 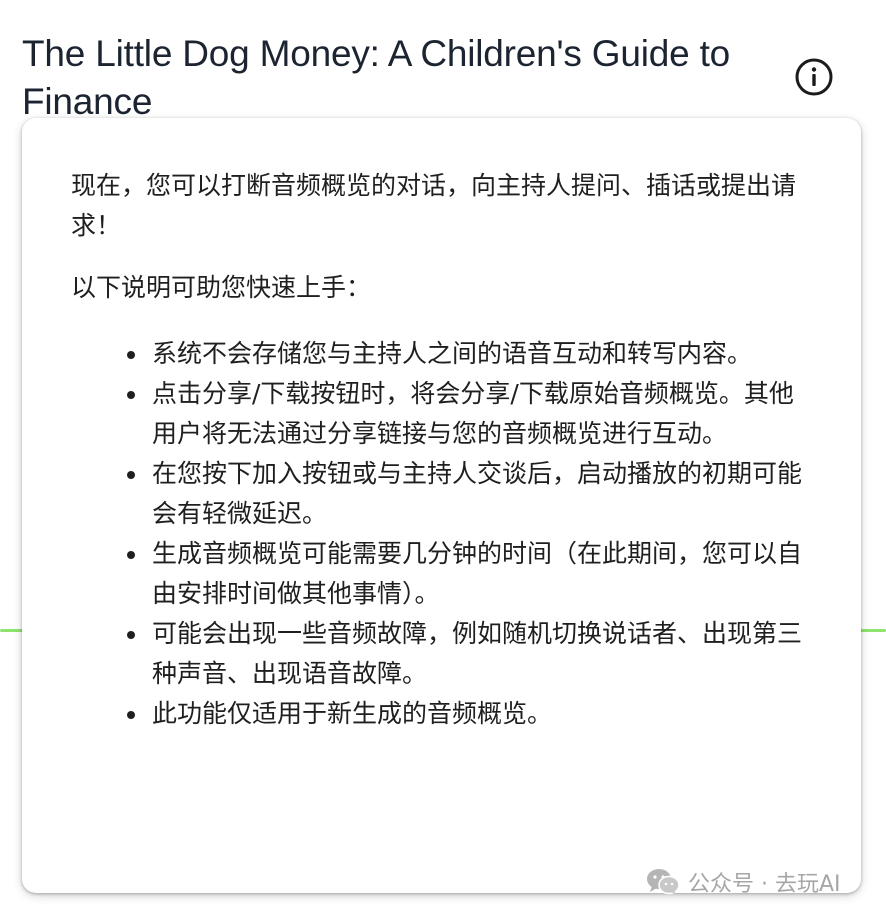 What do you see at coordinates (434, 205) in the screenshot?
I see `popover-intro-text: 现在，您可以打断音频概览的对话，向主持人提问、插话或提出请求！` at bounding box center [434, 205].